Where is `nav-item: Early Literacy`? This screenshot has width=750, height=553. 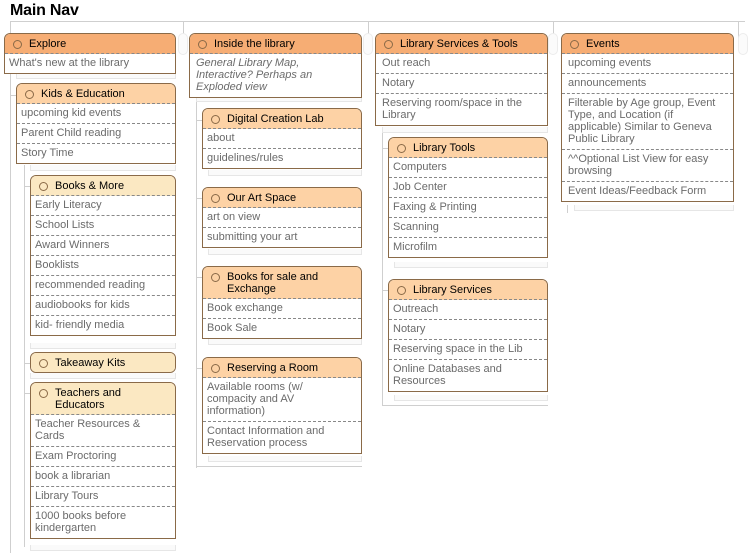
nav-item: Early Literacy is located at coordinates (103, 206).